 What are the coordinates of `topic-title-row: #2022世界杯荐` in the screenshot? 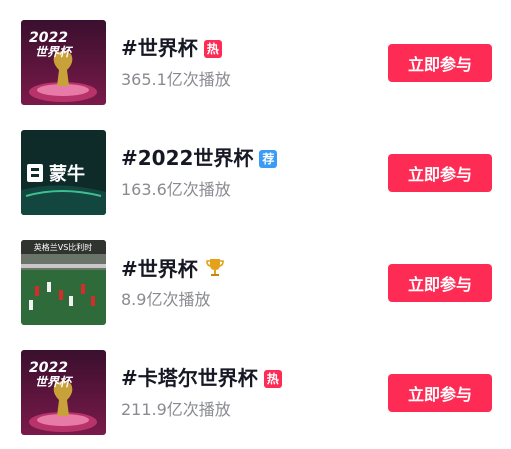 It's located at (199, 158).